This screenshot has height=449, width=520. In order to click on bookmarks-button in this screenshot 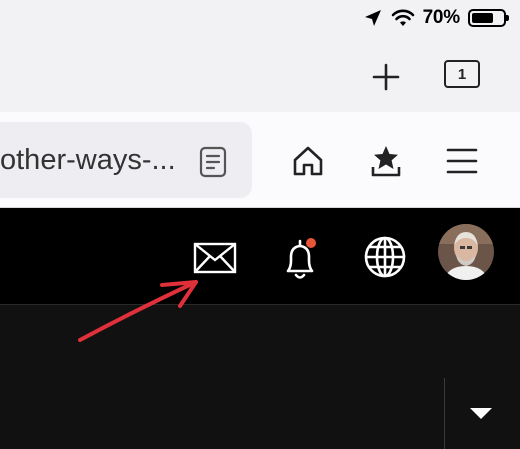, I will do `click(386, 161)`.